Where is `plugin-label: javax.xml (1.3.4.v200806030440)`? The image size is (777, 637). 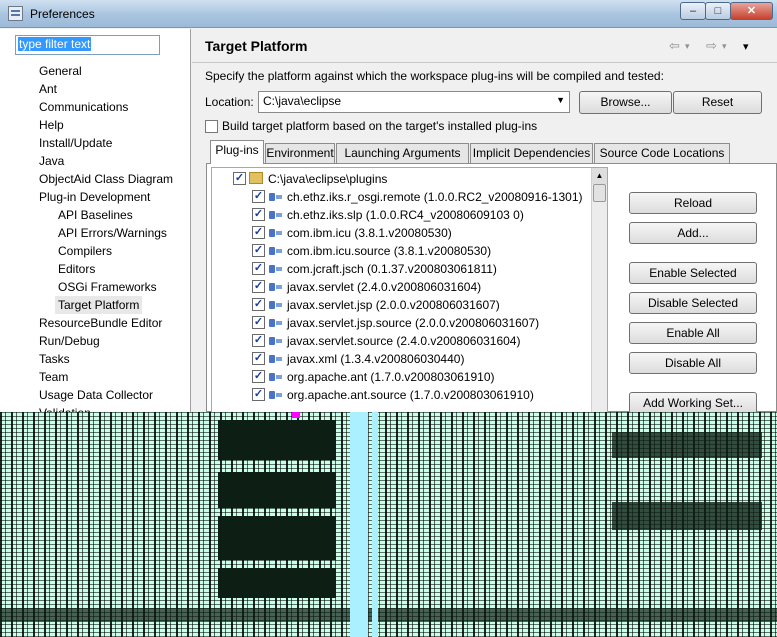 plugin-label: javax.xml (1.3.4.v200806030440) is located at coordinates (376, 359).